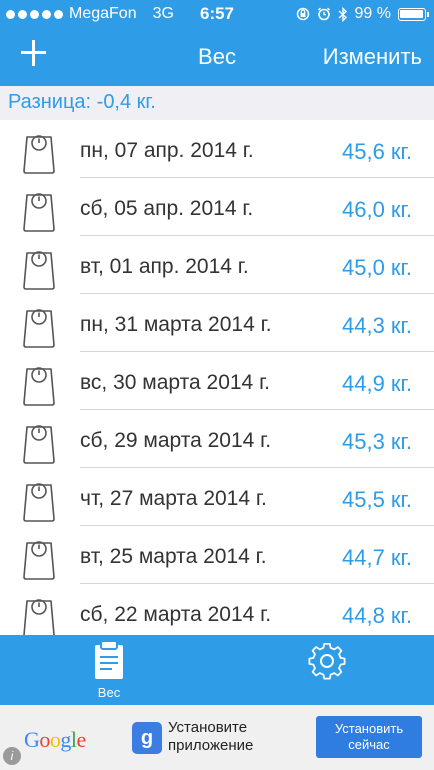  I want to click on tab-weight-label: Вес, so click(109, 692).